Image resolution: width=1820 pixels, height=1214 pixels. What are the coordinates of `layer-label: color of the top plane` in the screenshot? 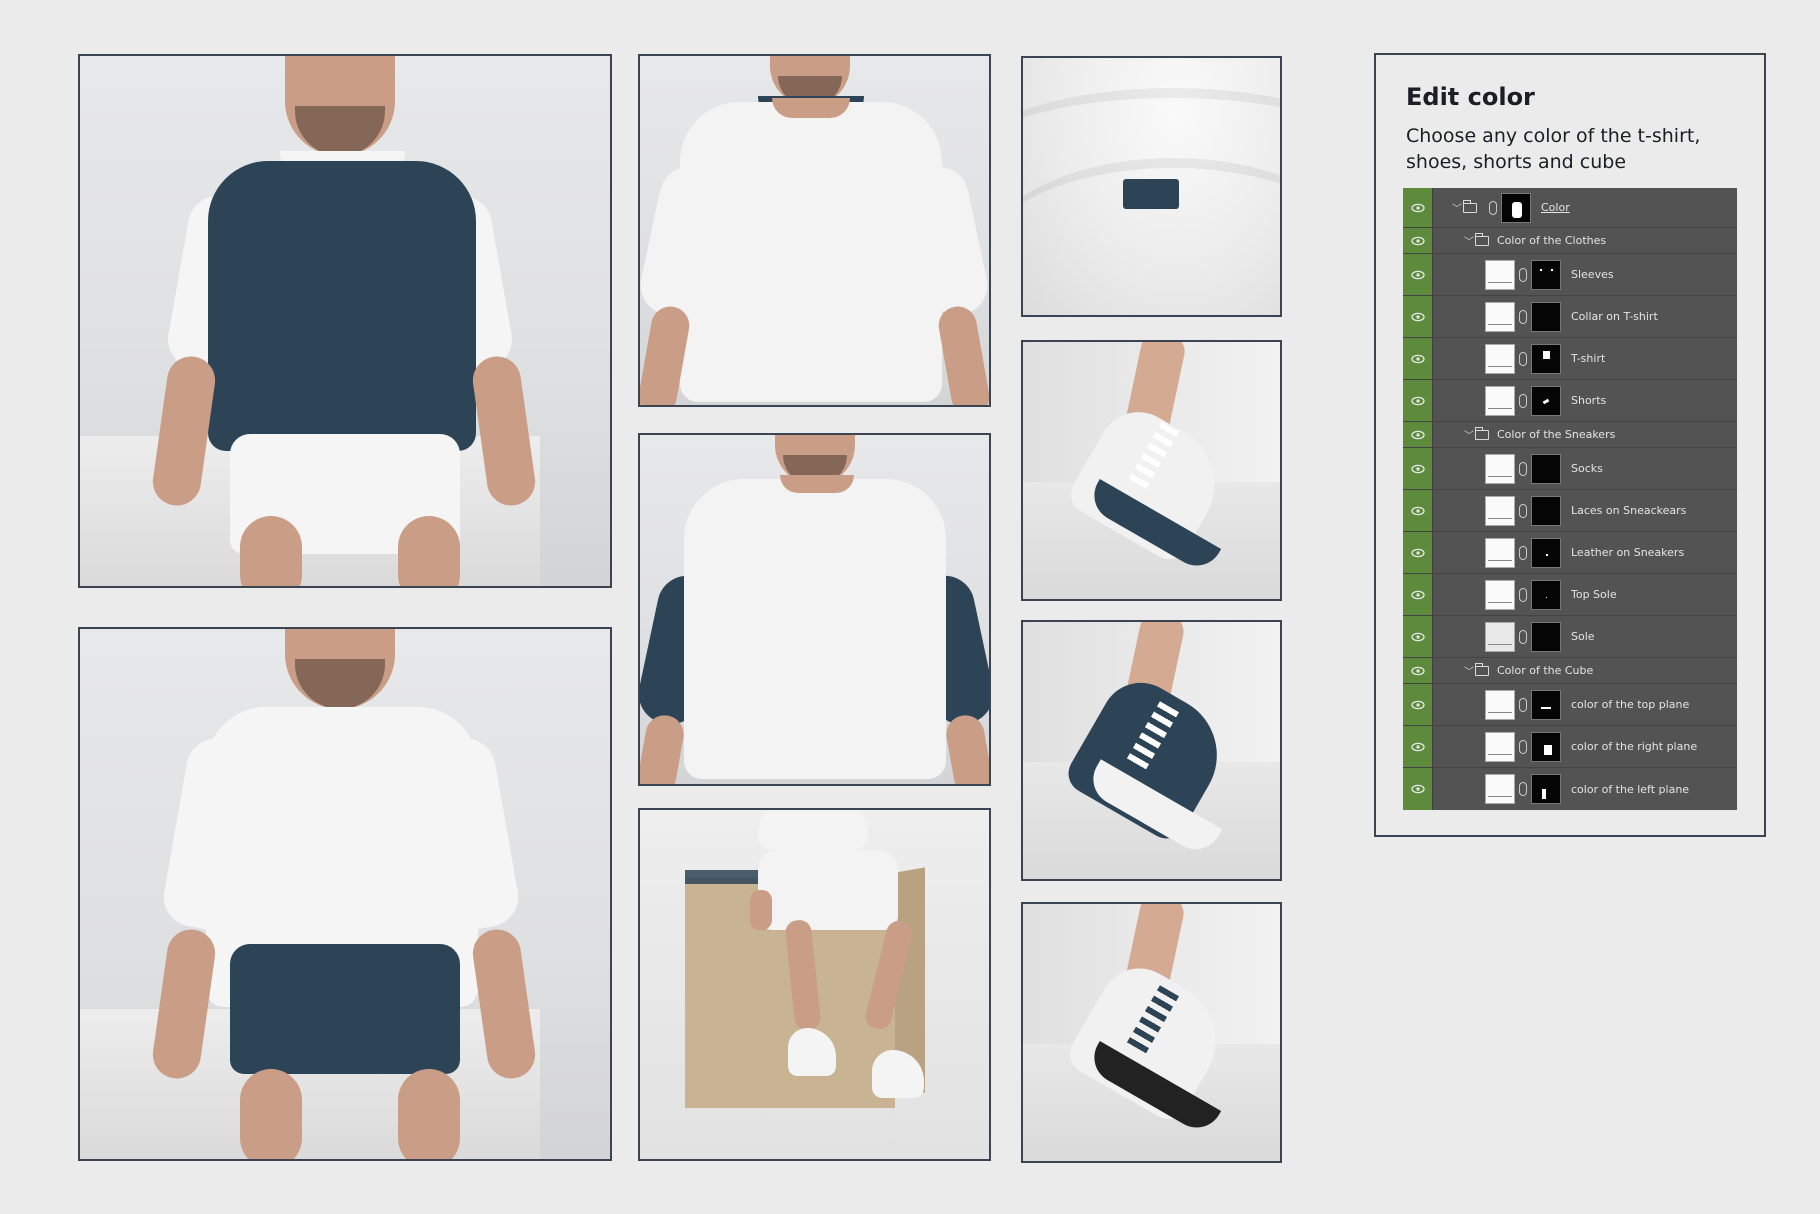 It's located at (1630, 704).